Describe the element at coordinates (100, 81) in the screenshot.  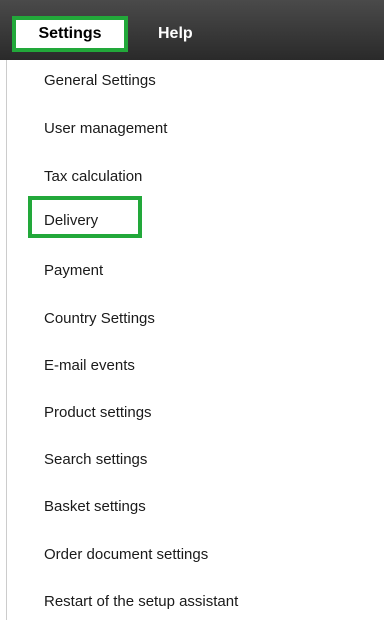
I see `menu-item-general-settings: General Settings` at that location.